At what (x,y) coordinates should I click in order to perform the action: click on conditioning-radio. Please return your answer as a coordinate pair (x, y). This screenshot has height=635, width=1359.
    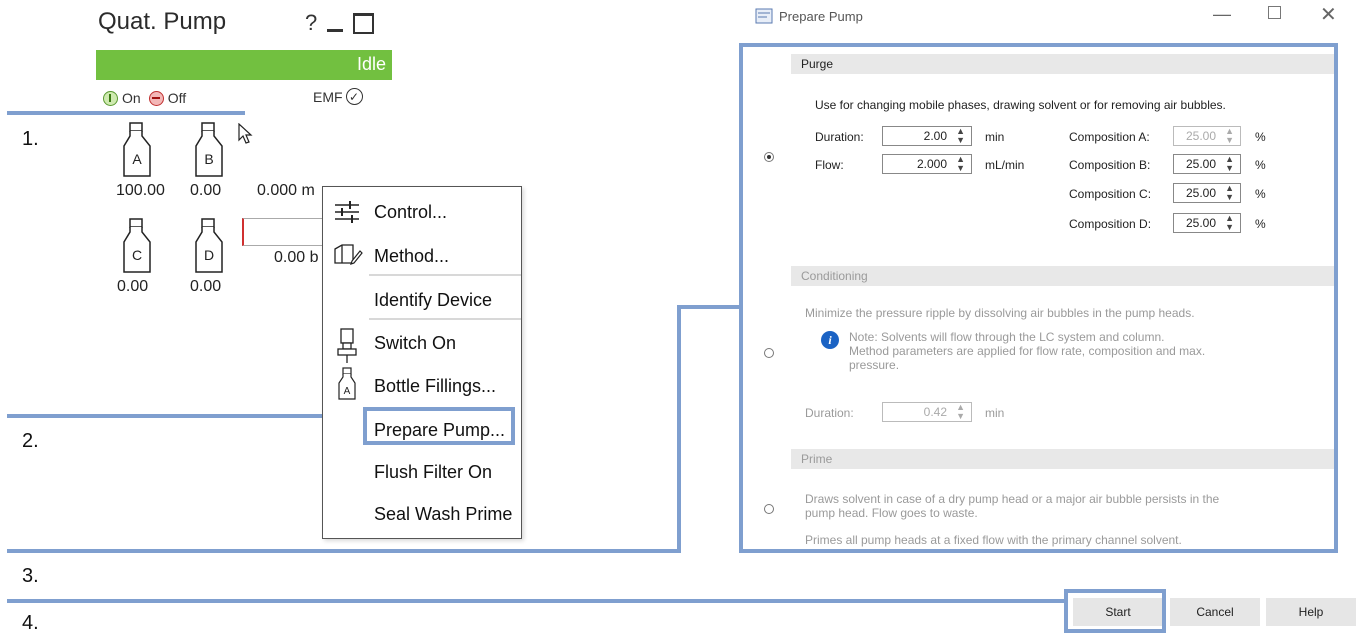
    Looking at the image, I should click on (769, 353).